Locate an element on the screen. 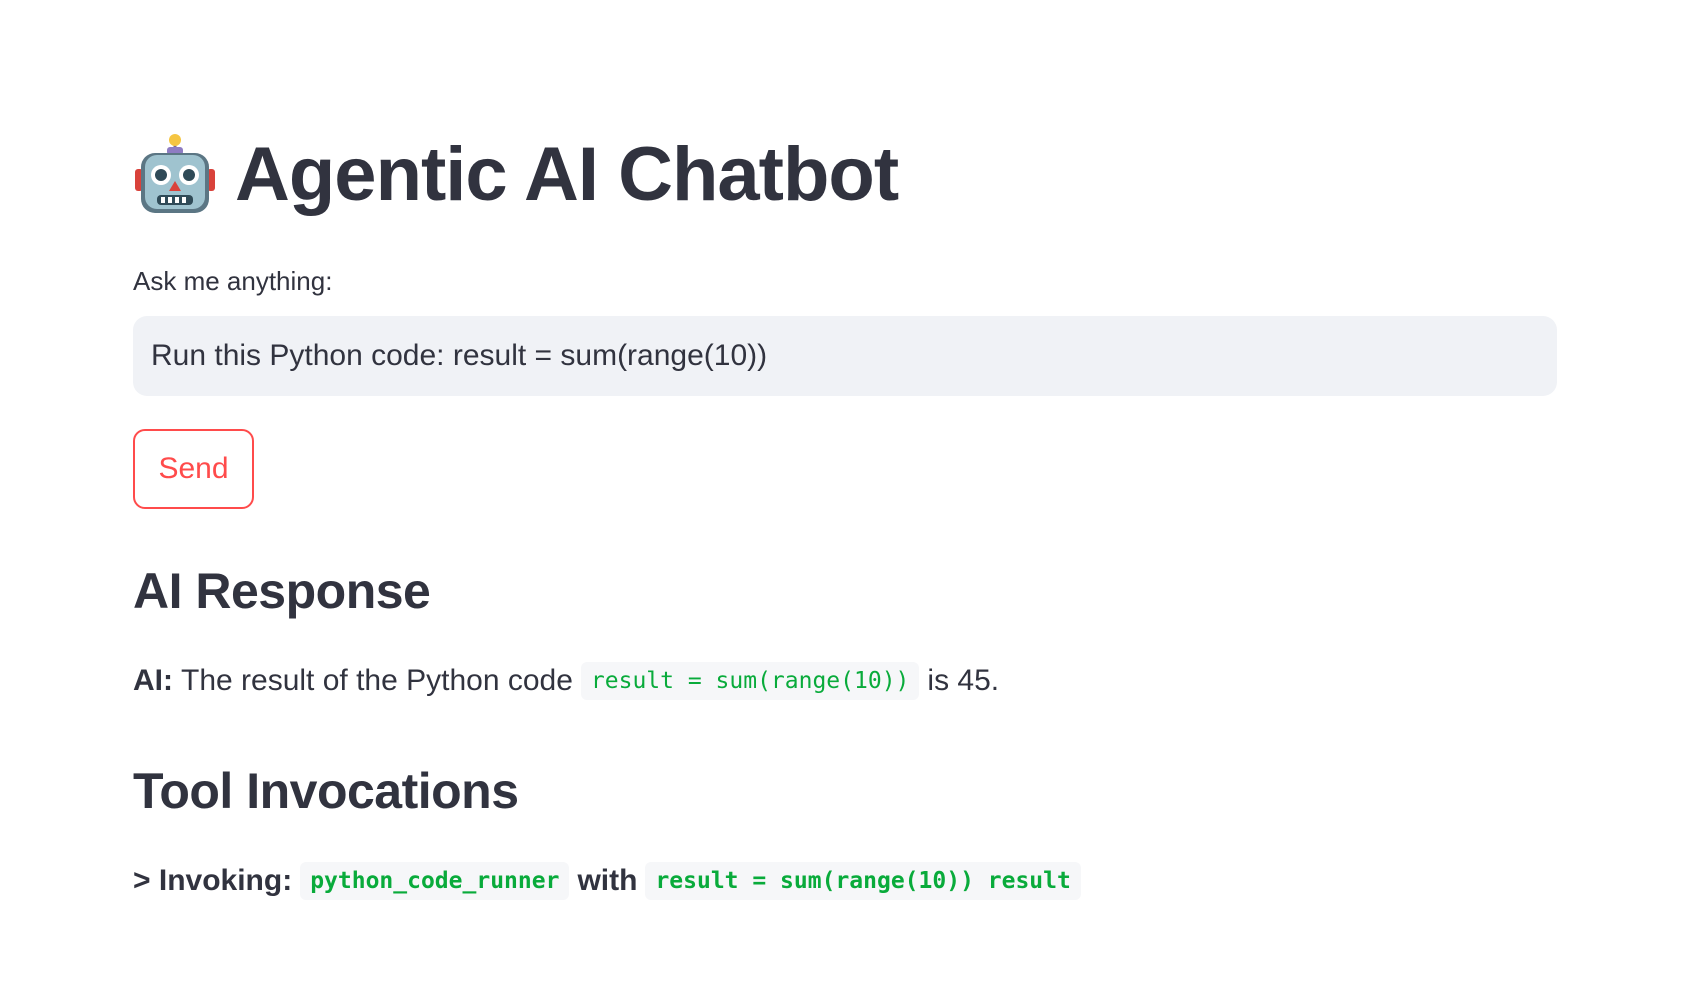 The width and height of the screenshot is (1708, 996). ai-response-heading: AI Response is located at coordinates (282, 591).